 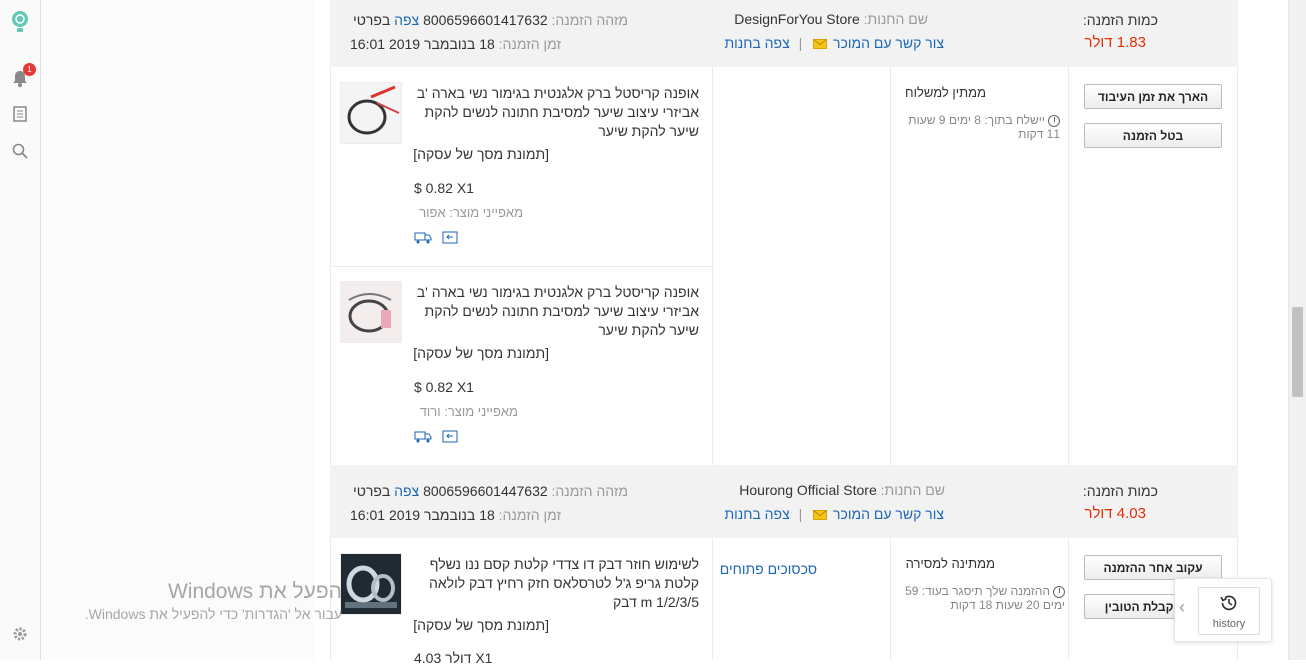 What do you see at coordinates (1153, 567) in the screenshot?
I see `track-order-button: עקוב אחר ההזמנה` at bounding box center [1153, 567].